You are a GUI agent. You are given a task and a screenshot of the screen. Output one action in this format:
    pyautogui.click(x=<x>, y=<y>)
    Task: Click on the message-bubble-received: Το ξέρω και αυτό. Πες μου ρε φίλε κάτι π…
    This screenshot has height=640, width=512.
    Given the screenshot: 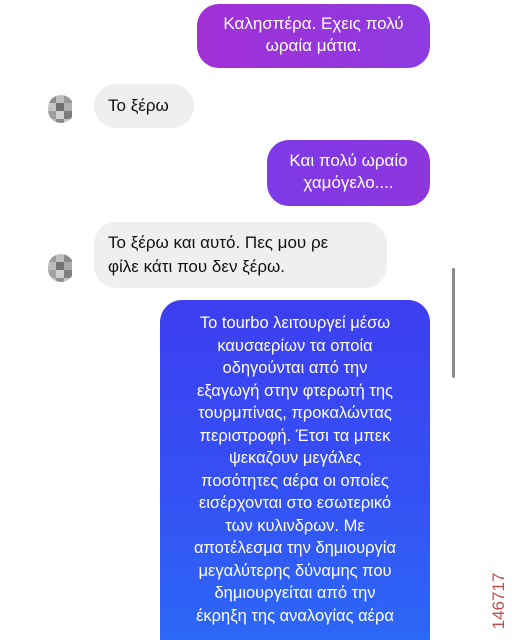 What is the action you would take?
    pyautogui.click(x=240, y=255)
    